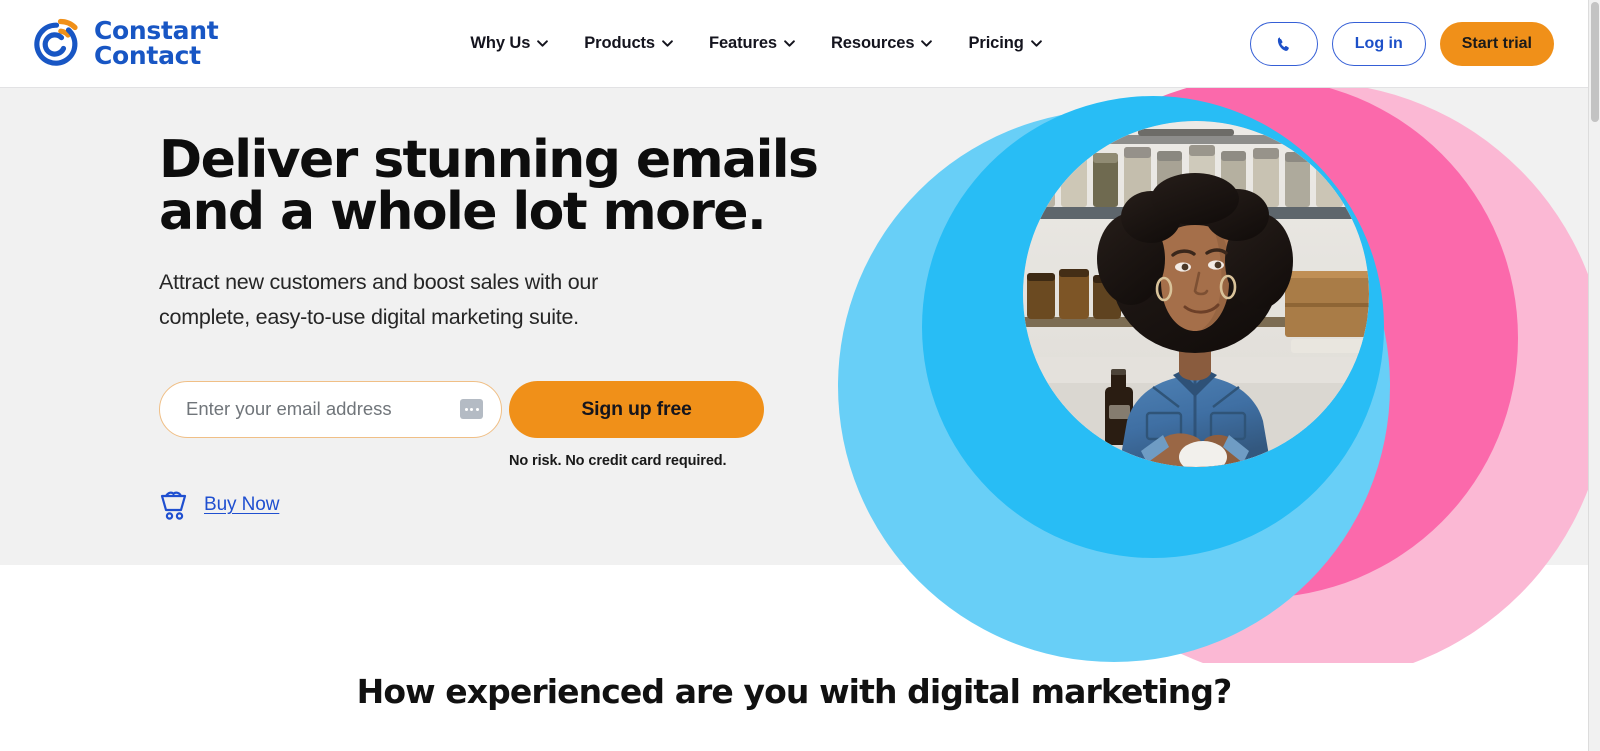 The height and width of the screenshot is (751, 1600). Describe the element at coordinates (619, 43) in the screenshot. I see `nav-label: Products` at that location.